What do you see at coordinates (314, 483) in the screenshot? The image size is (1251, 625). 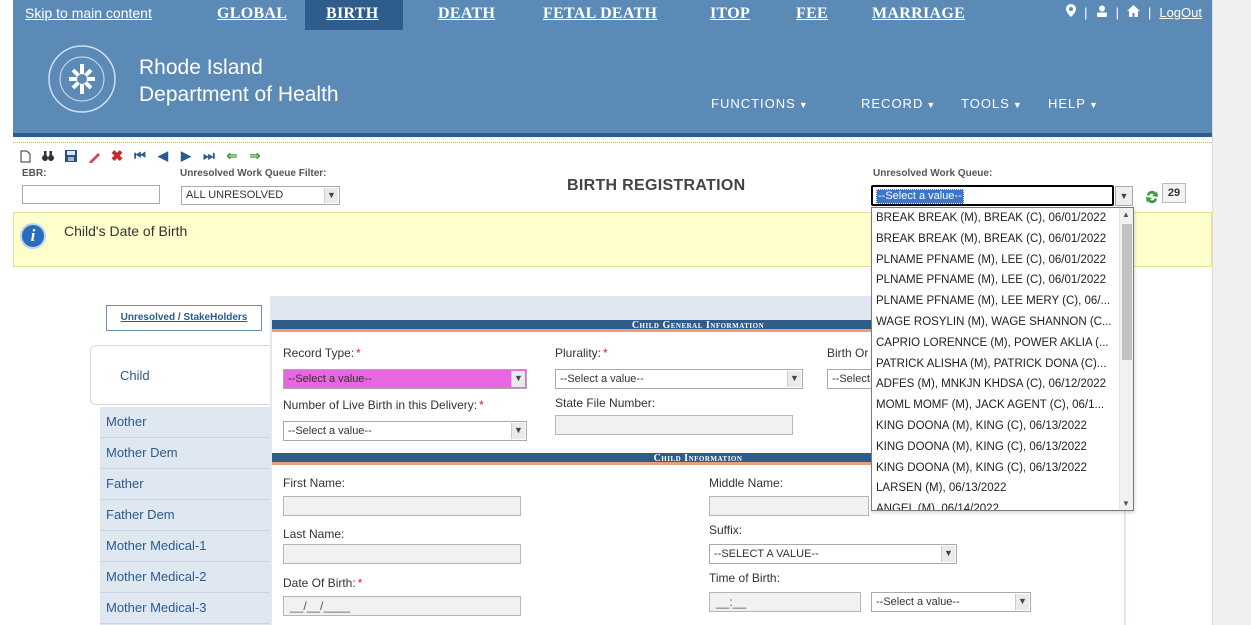 I see `first-name-label: First Name:` at bounding box center [314, 483].